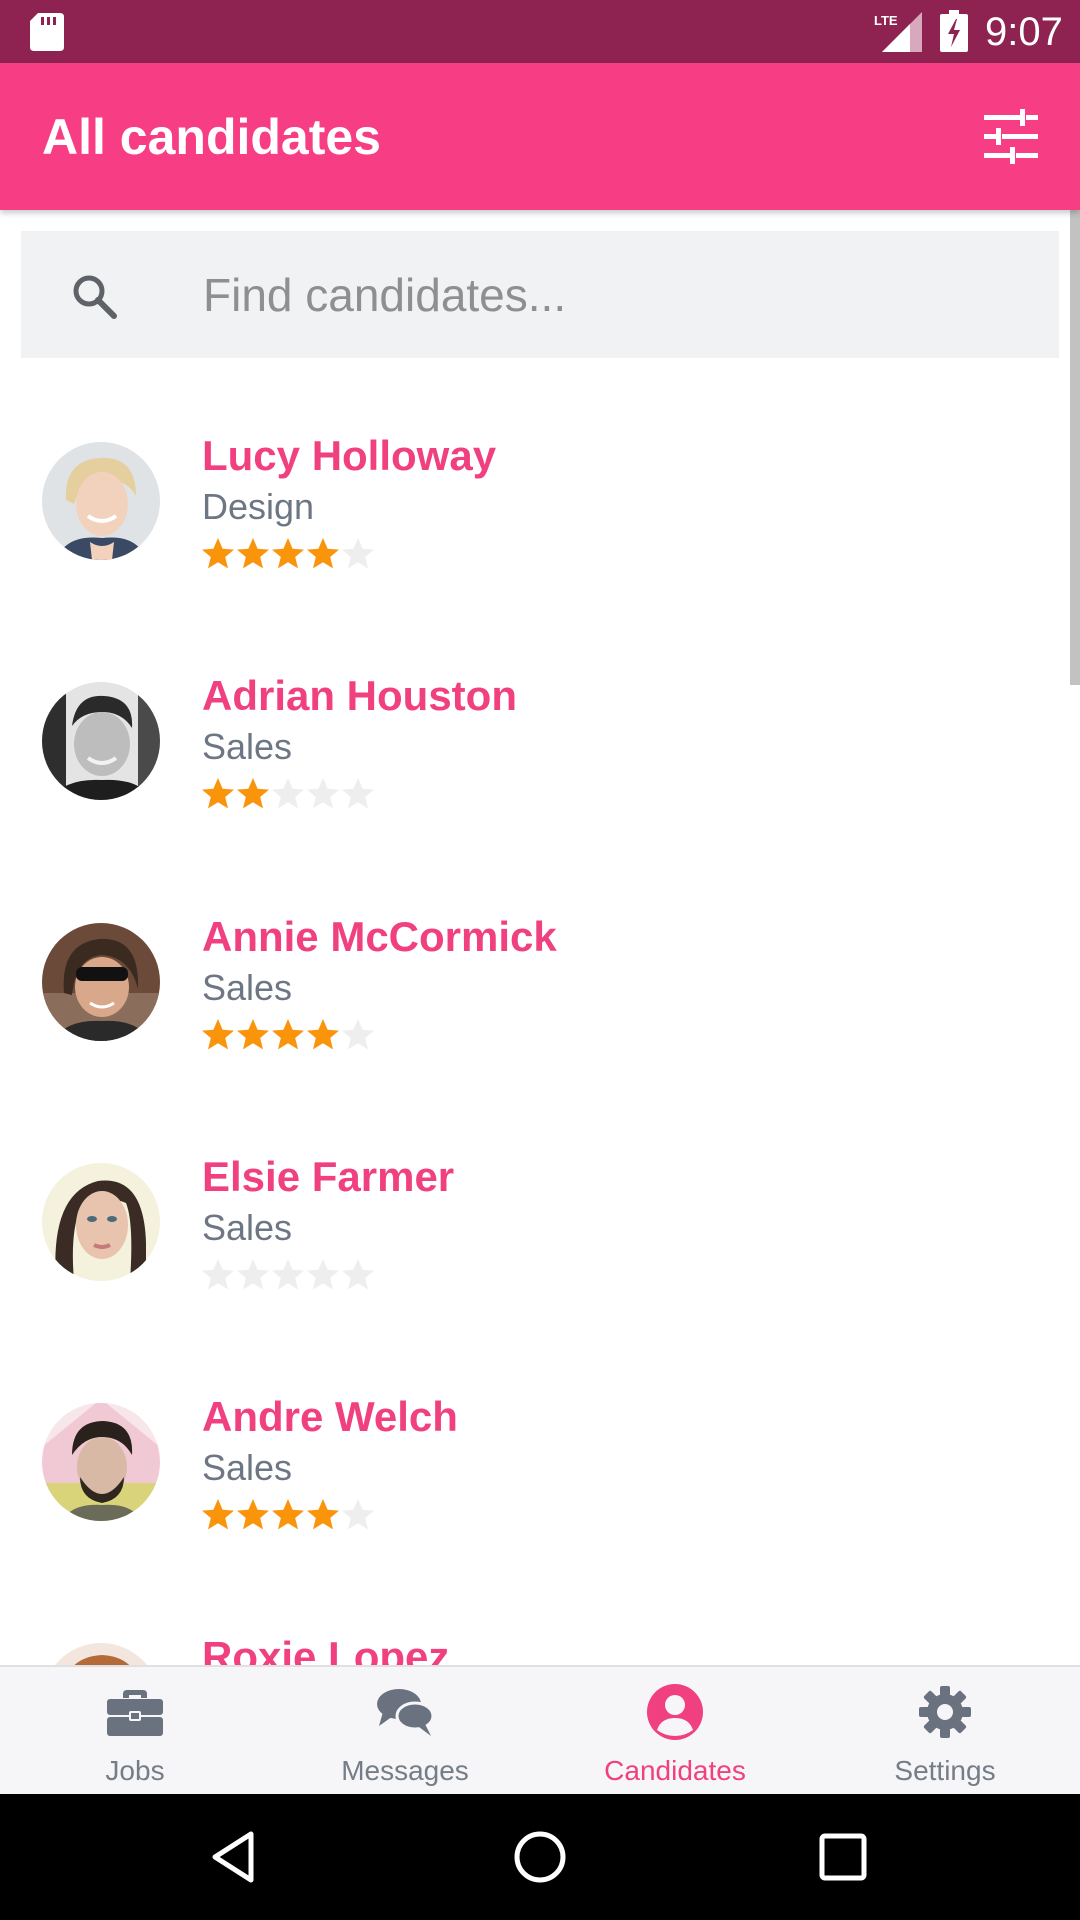 The width and height of the screenshot is (1080, 1920). What do you see at coordinates (1011, 137) in the screenshot?
I see `filter-sliders-icon` at bounding box center [1011, 137].